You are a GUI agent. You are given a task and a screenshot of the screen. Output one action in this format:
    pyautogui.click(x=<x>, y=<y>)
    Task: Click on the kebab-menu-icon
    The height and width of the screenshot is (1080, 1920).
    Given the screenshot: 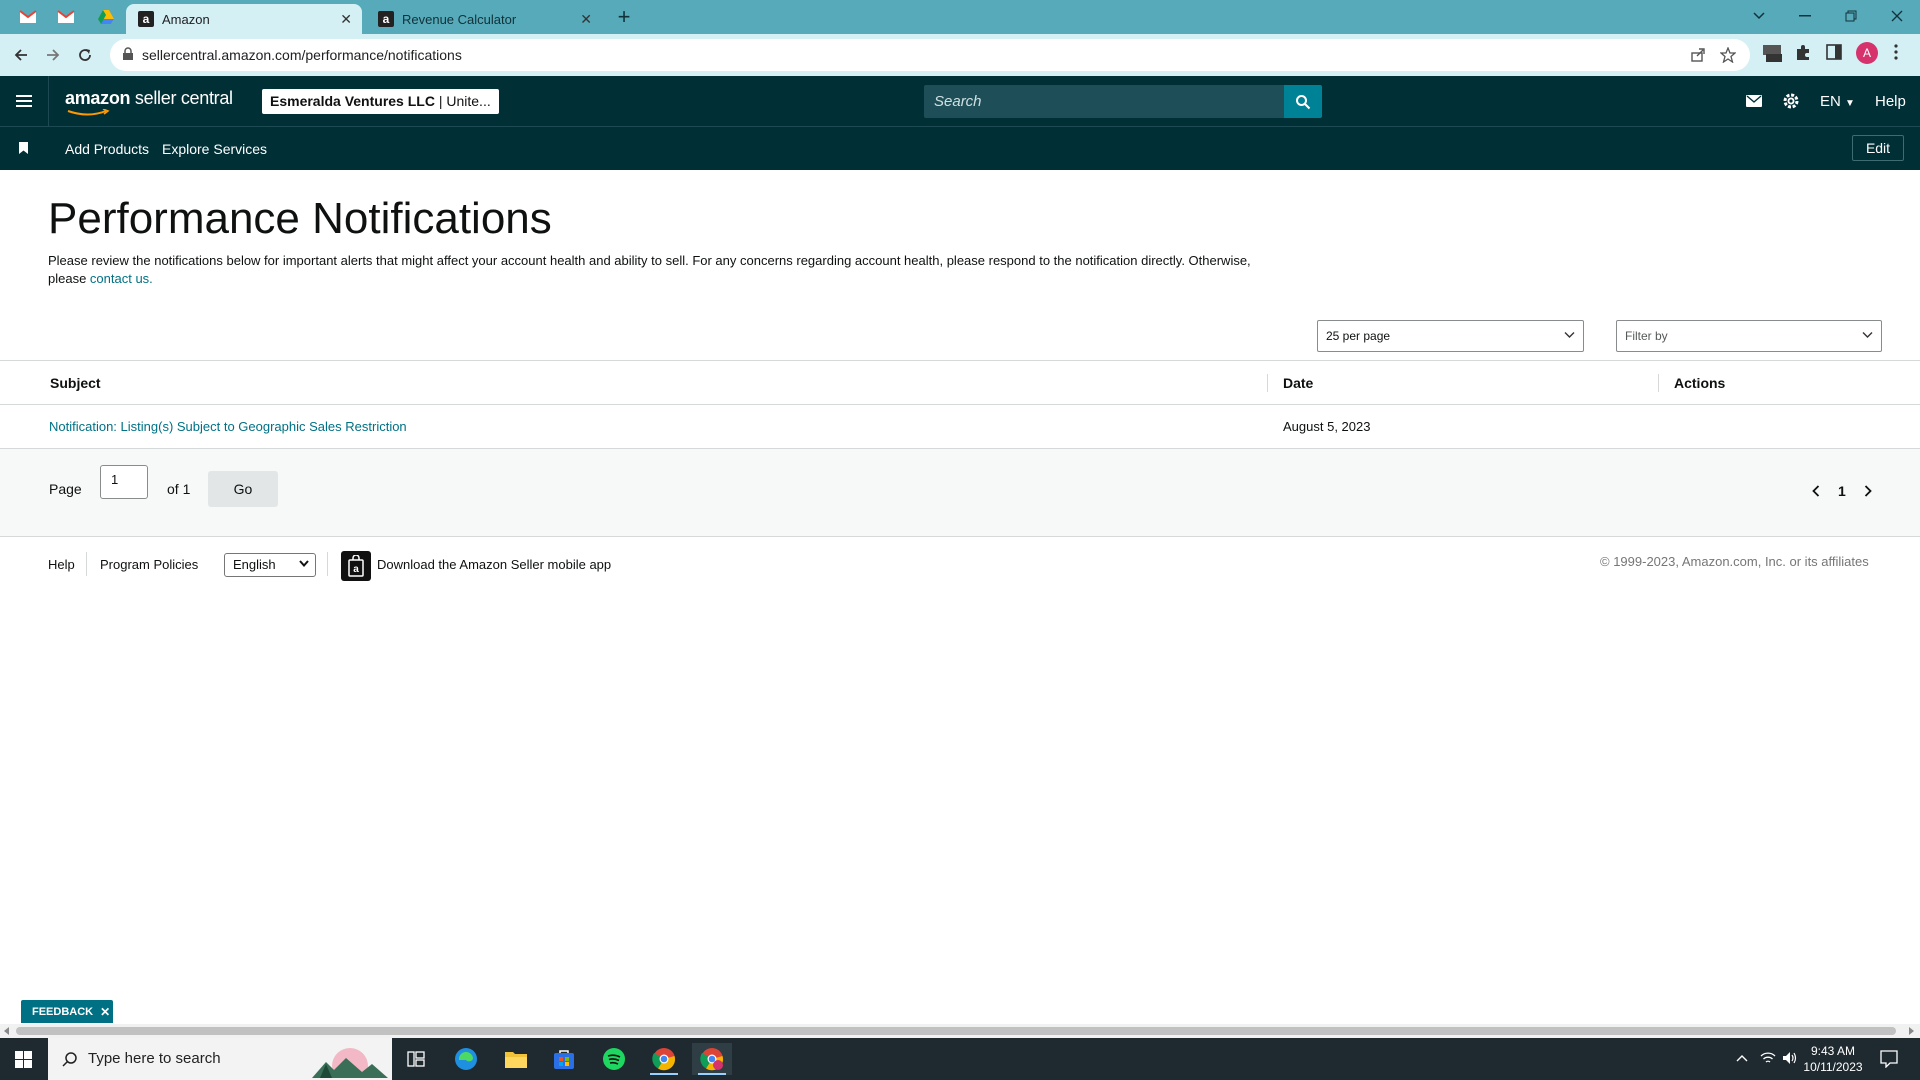 What is the action you would take?
    pyautogui.click(x=1896, y=52)
    